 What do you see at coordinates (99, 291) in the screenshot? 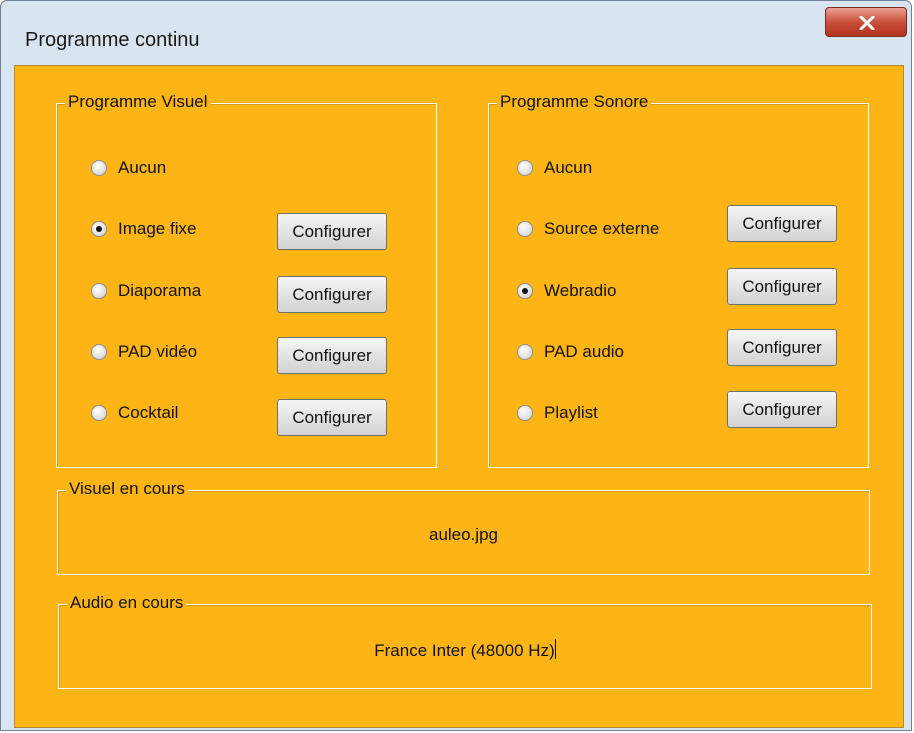
I see `visual-radio-diaporama` at bounding box center [99, 291].